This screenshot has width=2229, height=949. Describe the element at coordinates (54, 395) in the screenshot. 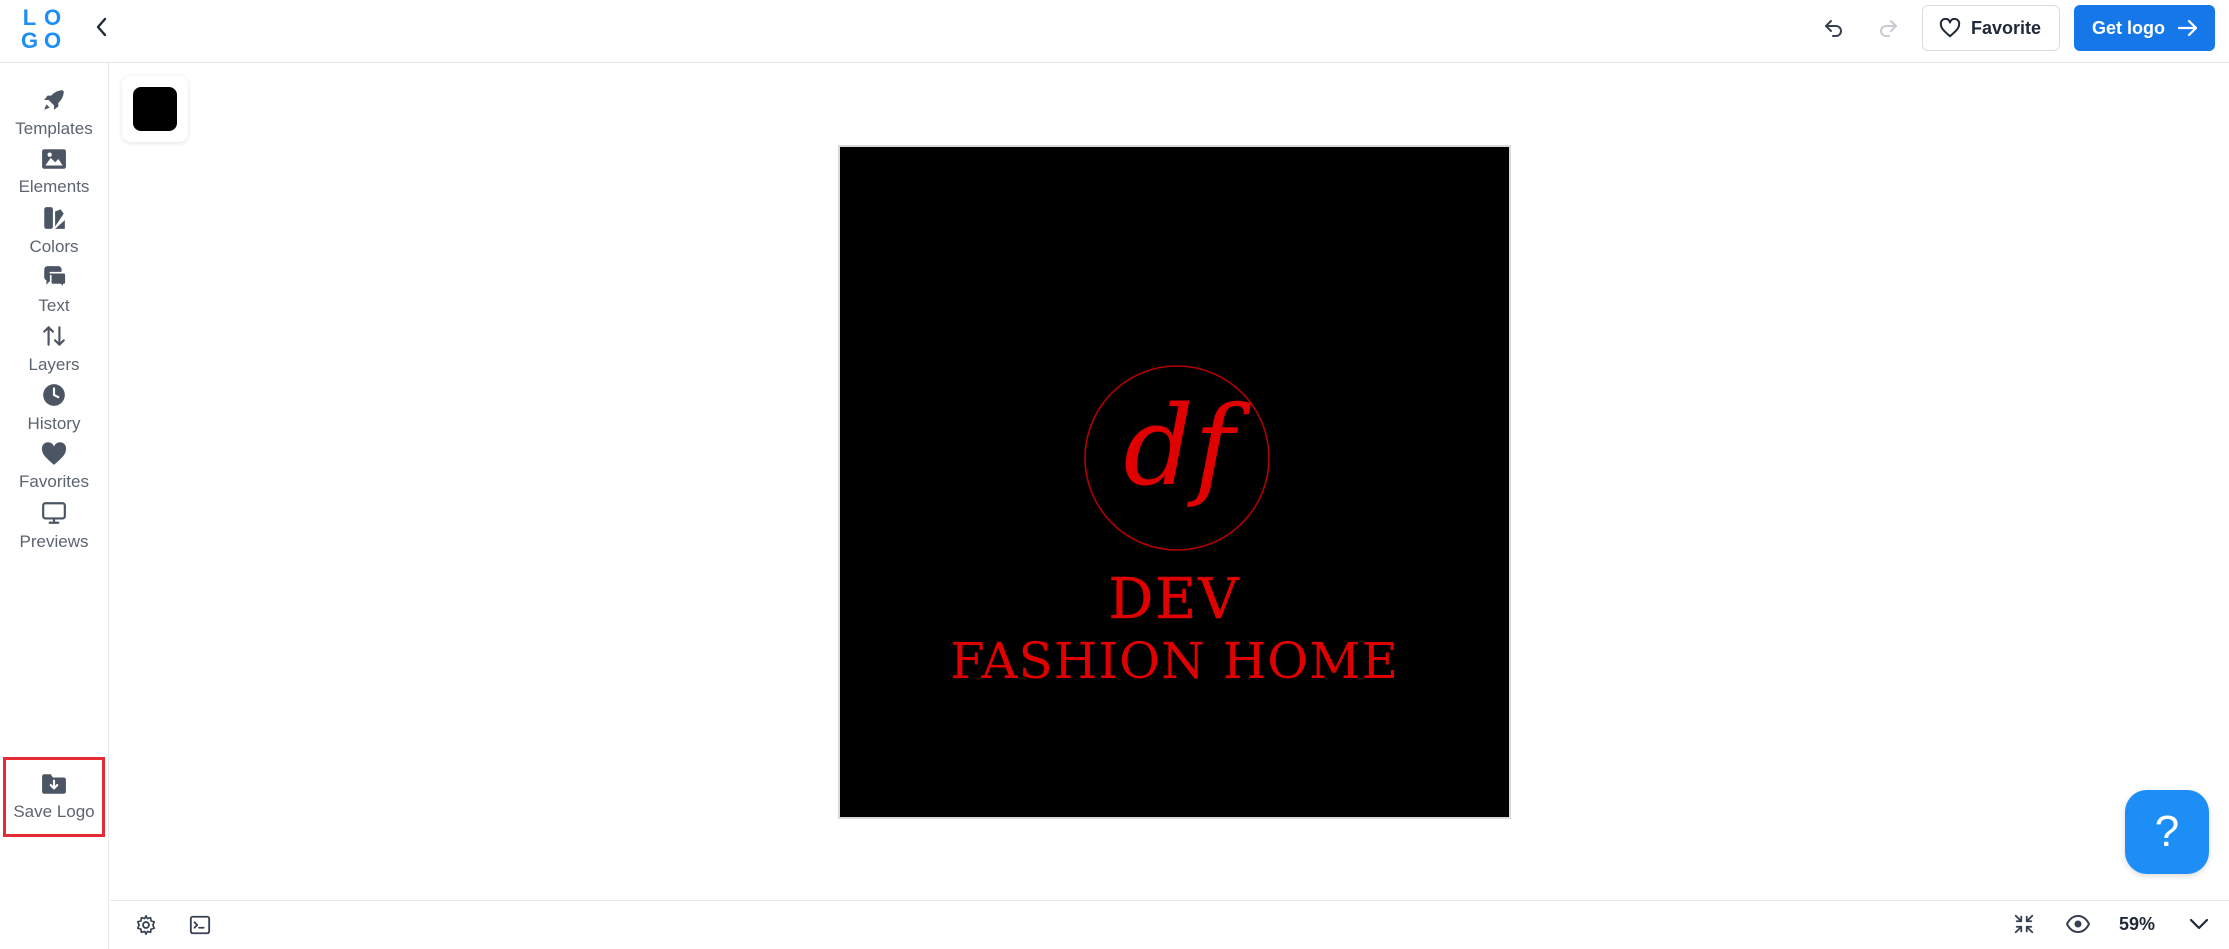

I see `clock-icon` at that location.